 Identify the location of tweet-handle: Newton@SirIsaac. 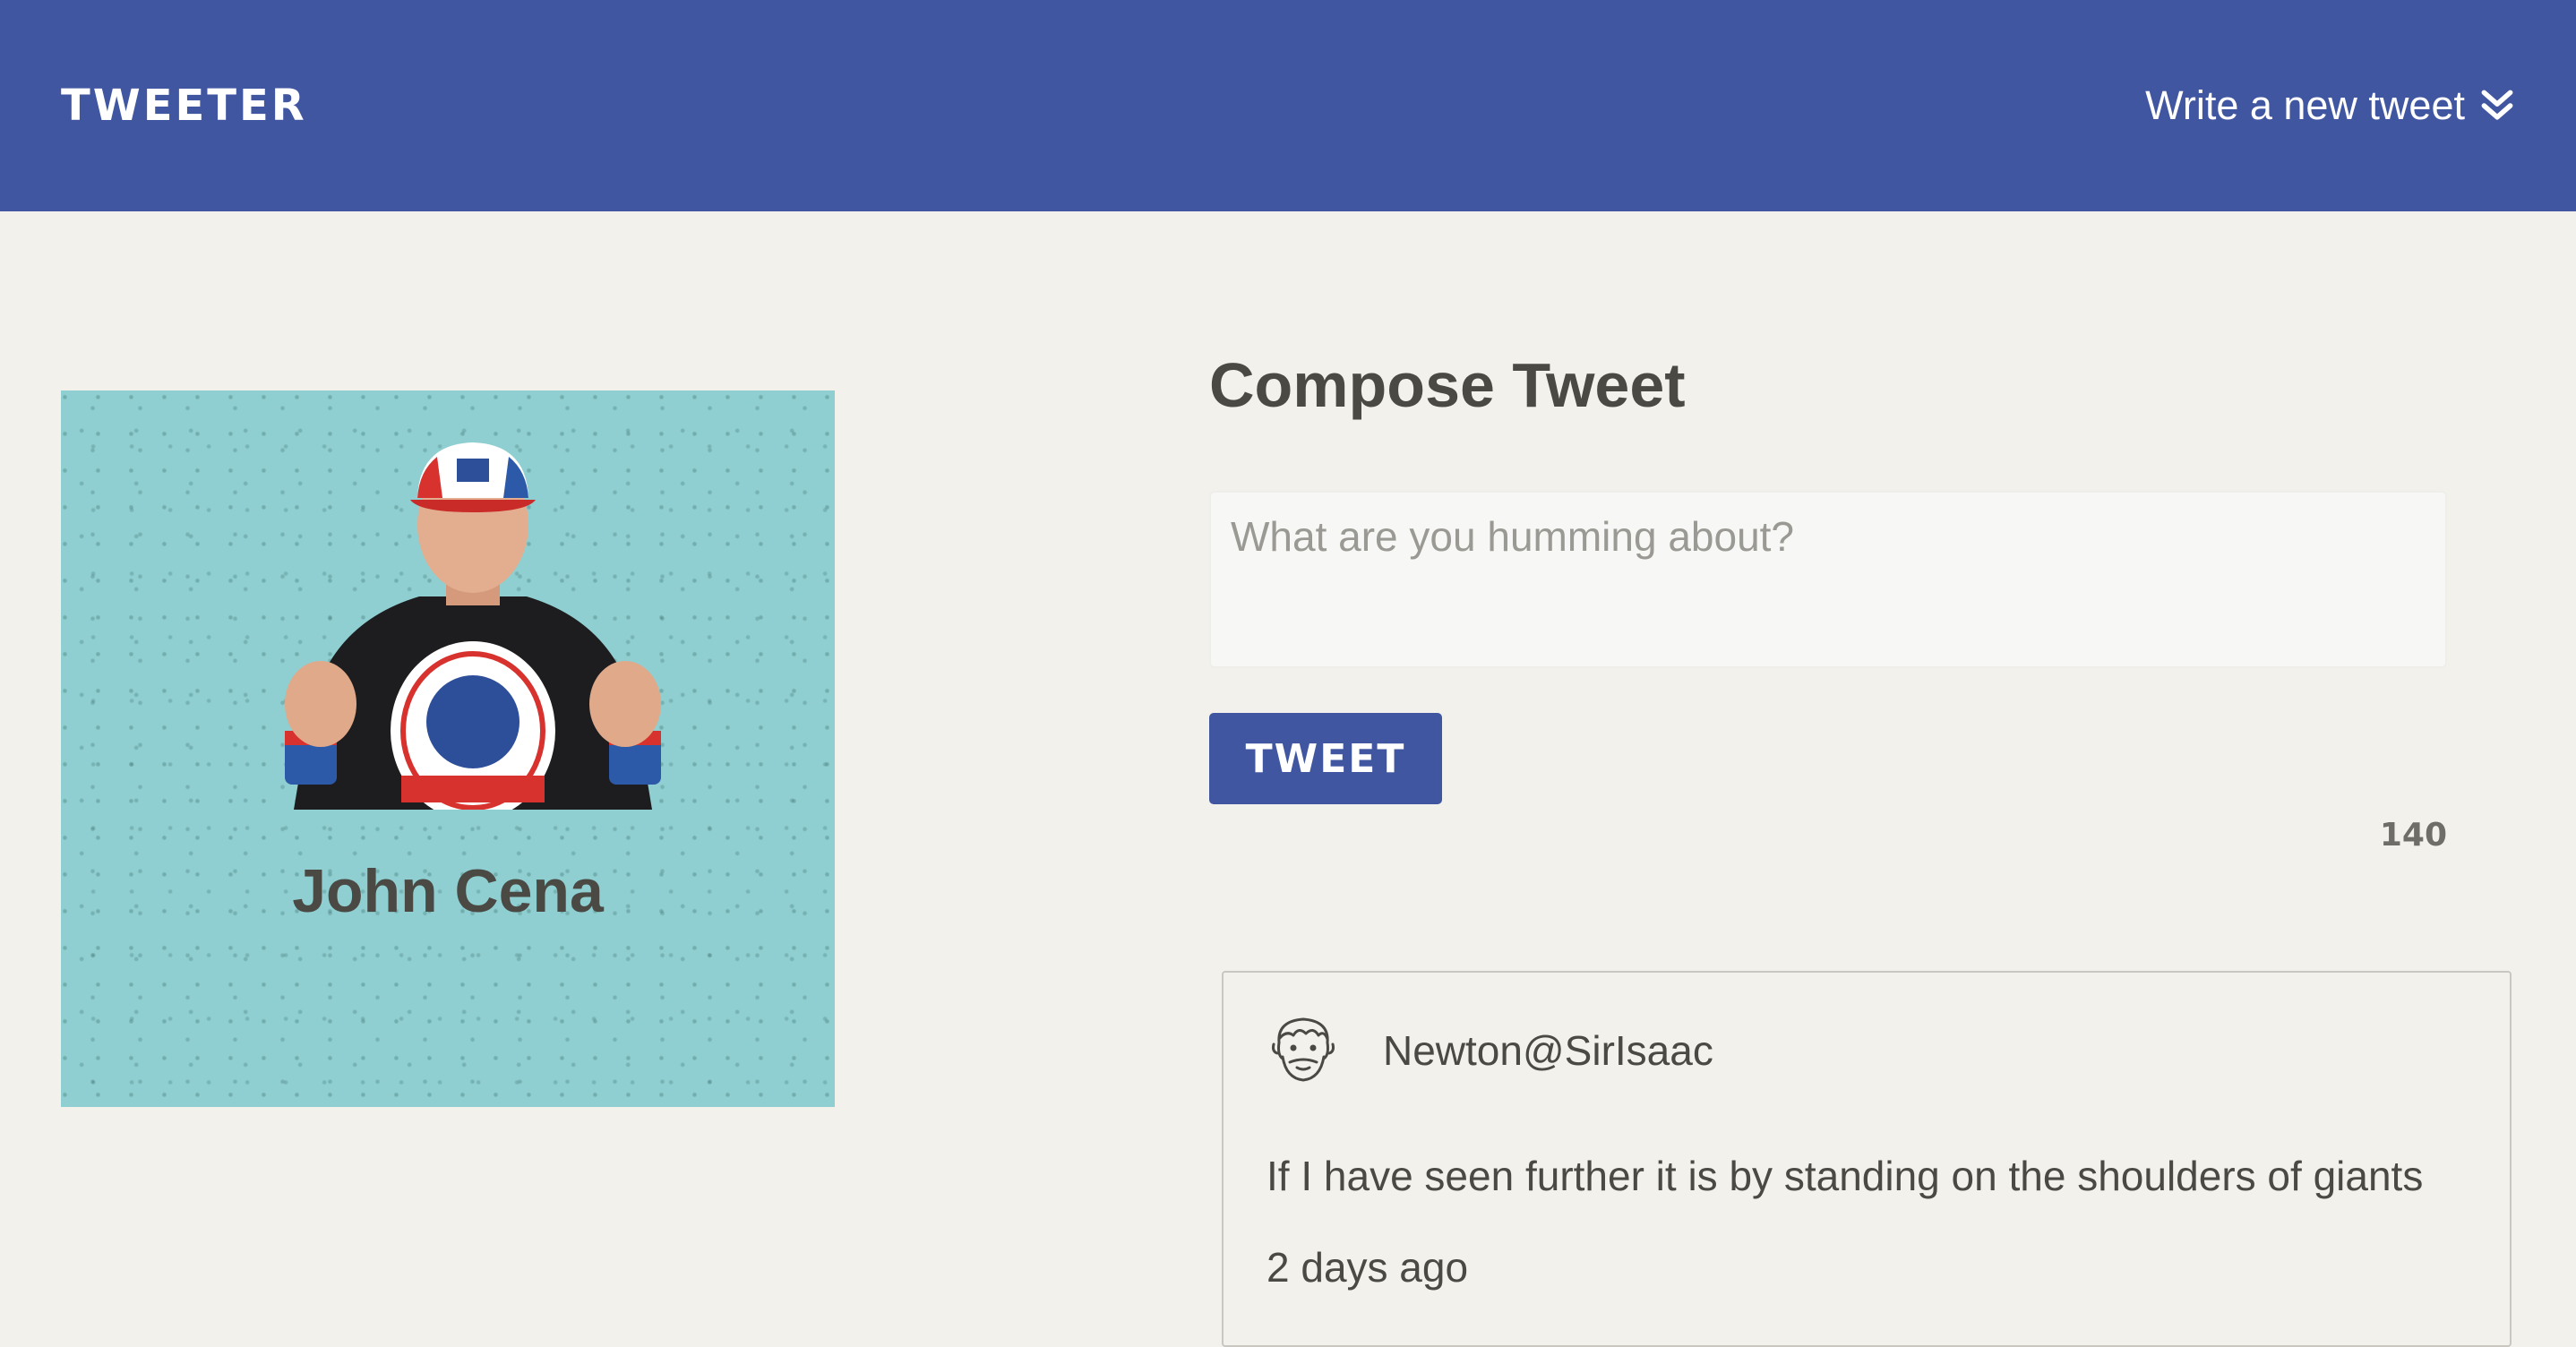
(1548, 1050).